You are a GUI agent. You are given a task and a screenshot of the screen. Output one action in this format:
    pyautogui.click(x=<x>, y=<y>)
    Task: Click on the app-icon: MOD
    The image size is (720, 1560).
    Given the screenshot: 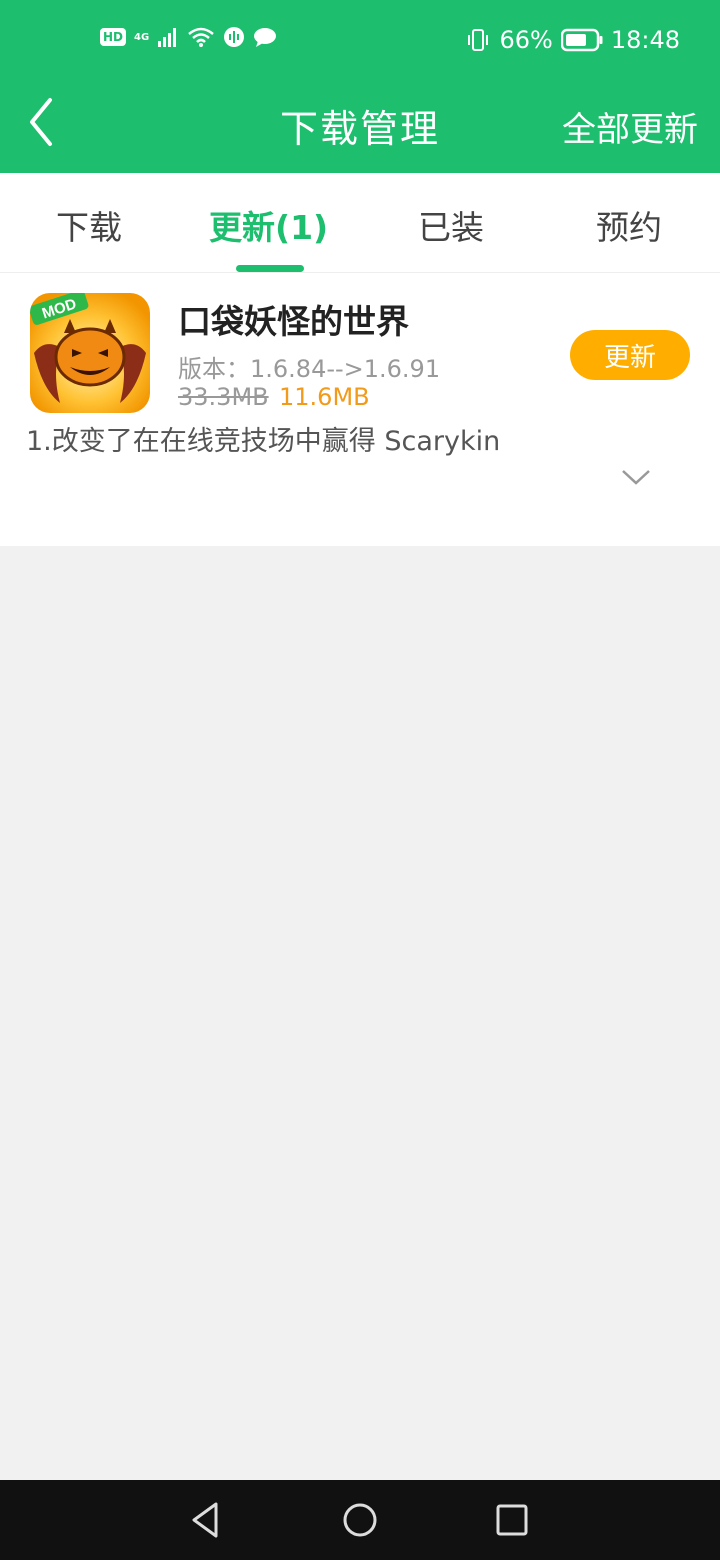 What is the action you would take?
    pyautogui.click(x=90, y=353)
    